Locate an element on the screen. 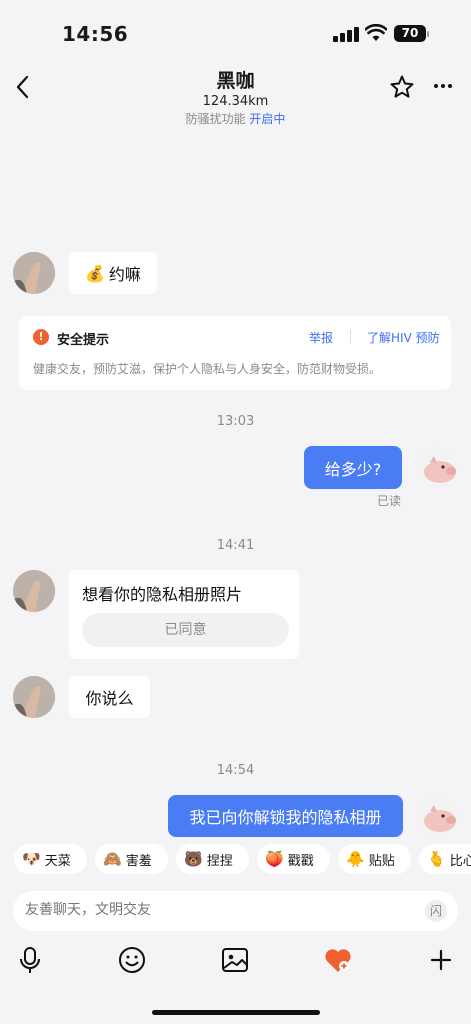  message-bubble: 你说么 is located at coordinates (109, 697).